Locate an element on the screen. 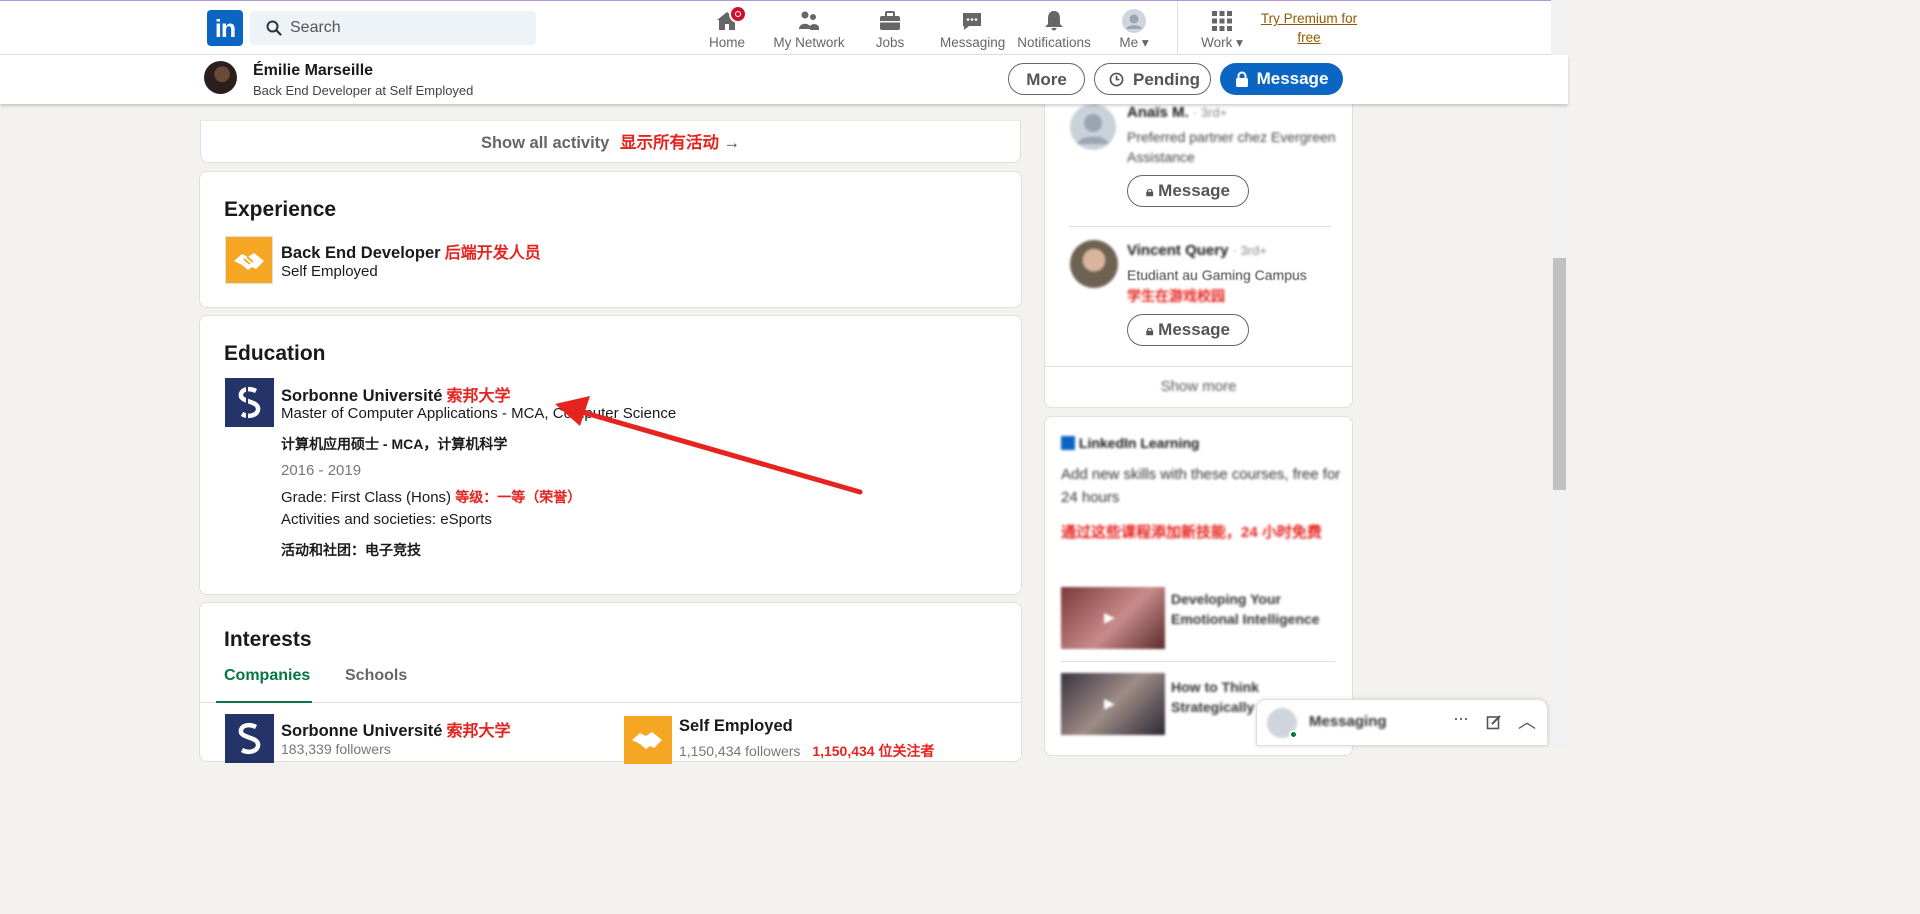 This screenshot has width=1920, height=914. message-button: Message is located at coordinates (1281, 79).